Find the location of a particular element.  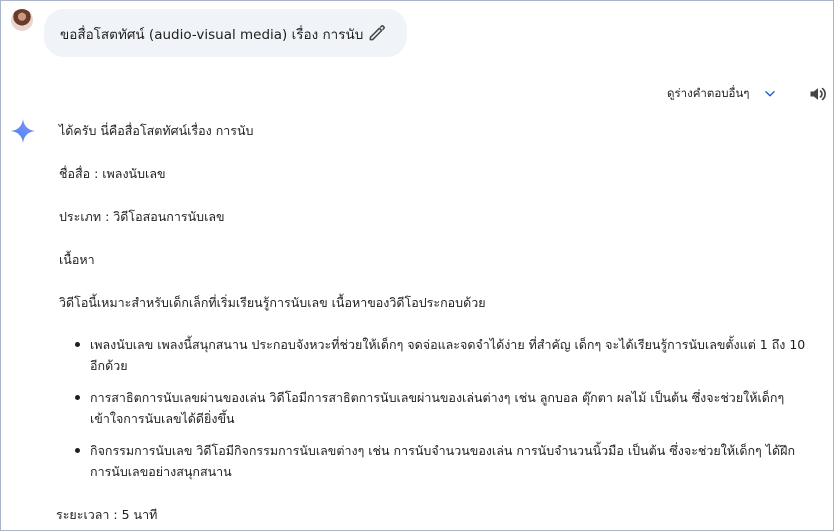

user-avatar is located at coordinates (22, 20).